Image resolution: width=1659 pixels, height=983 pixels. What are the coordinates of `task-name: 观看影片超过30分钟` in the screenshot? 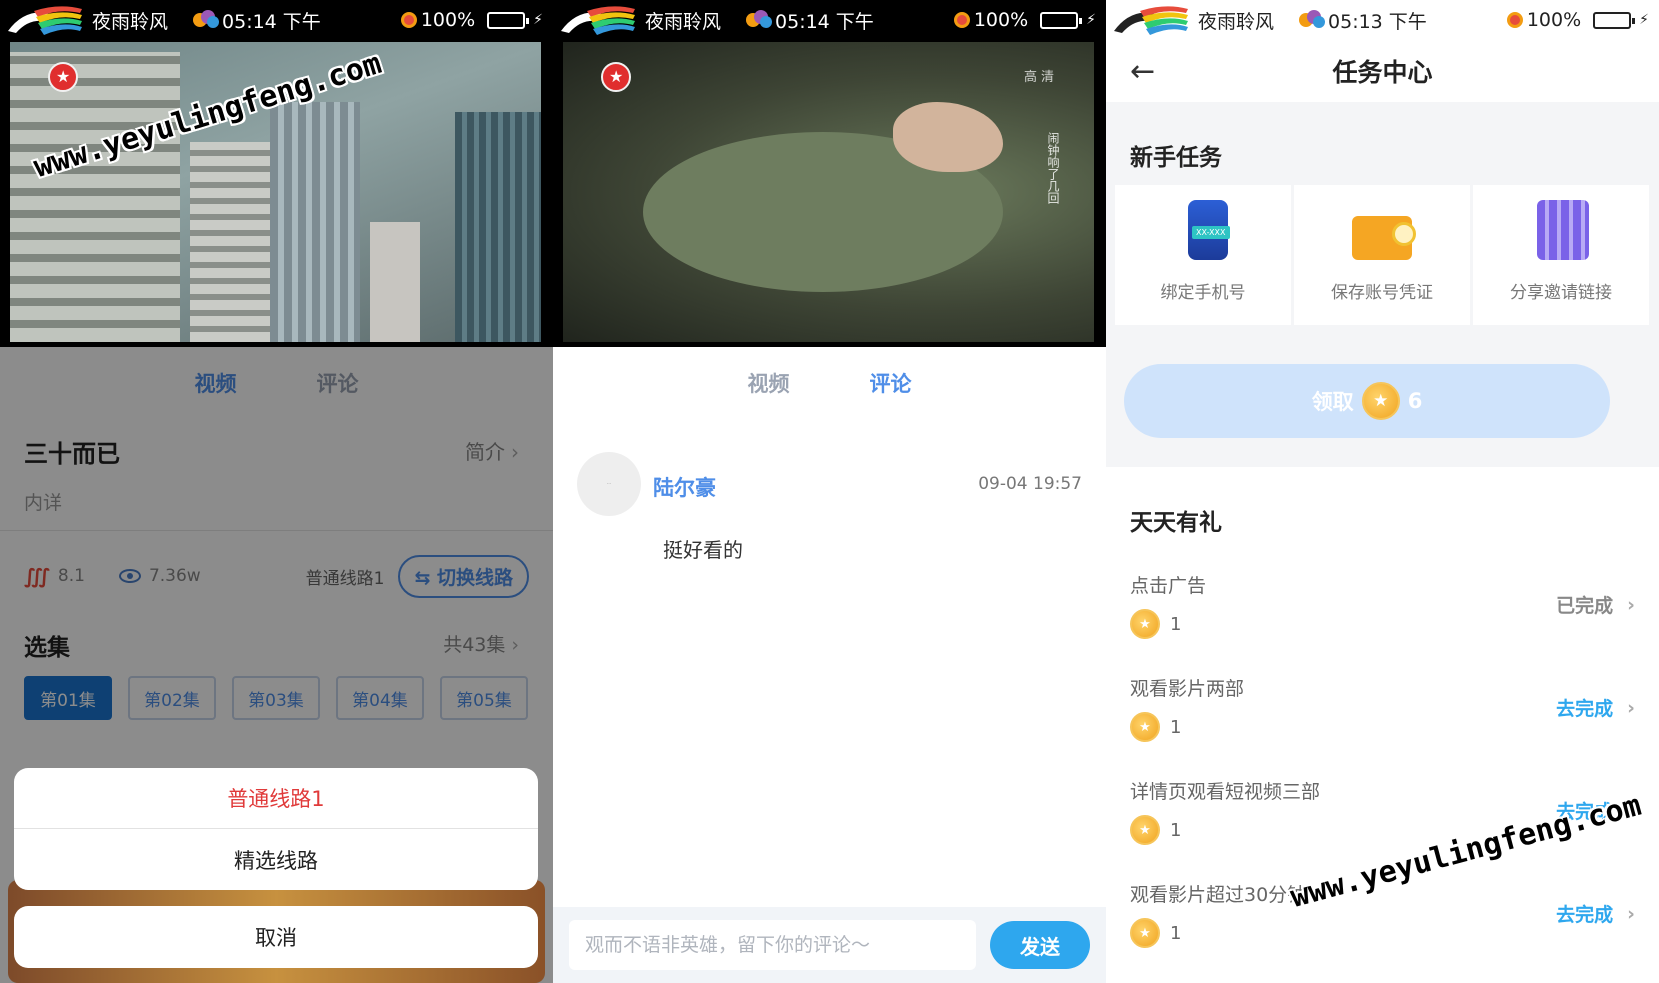 It's located at (1218, 895).